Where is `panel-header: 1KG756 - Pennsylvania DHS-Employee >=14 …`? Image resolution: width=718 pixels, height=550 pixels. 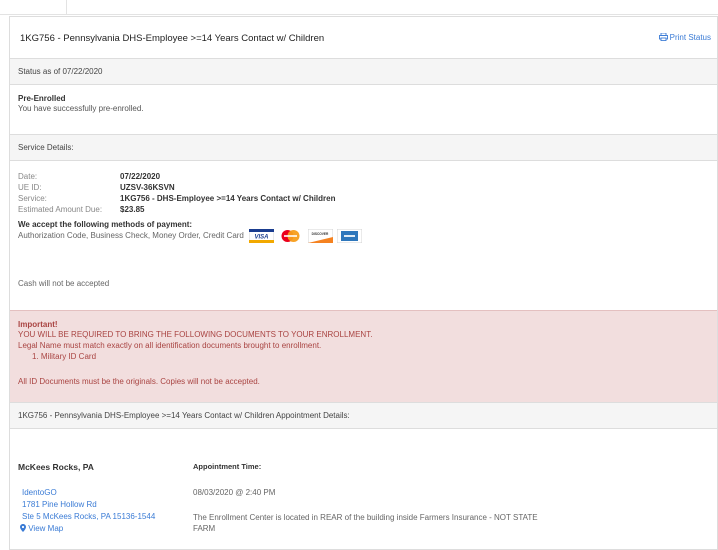
panel-header: 1KG756 - Pennsylvania DHS-Employee >=14 … is located at coordinates (363, 38).